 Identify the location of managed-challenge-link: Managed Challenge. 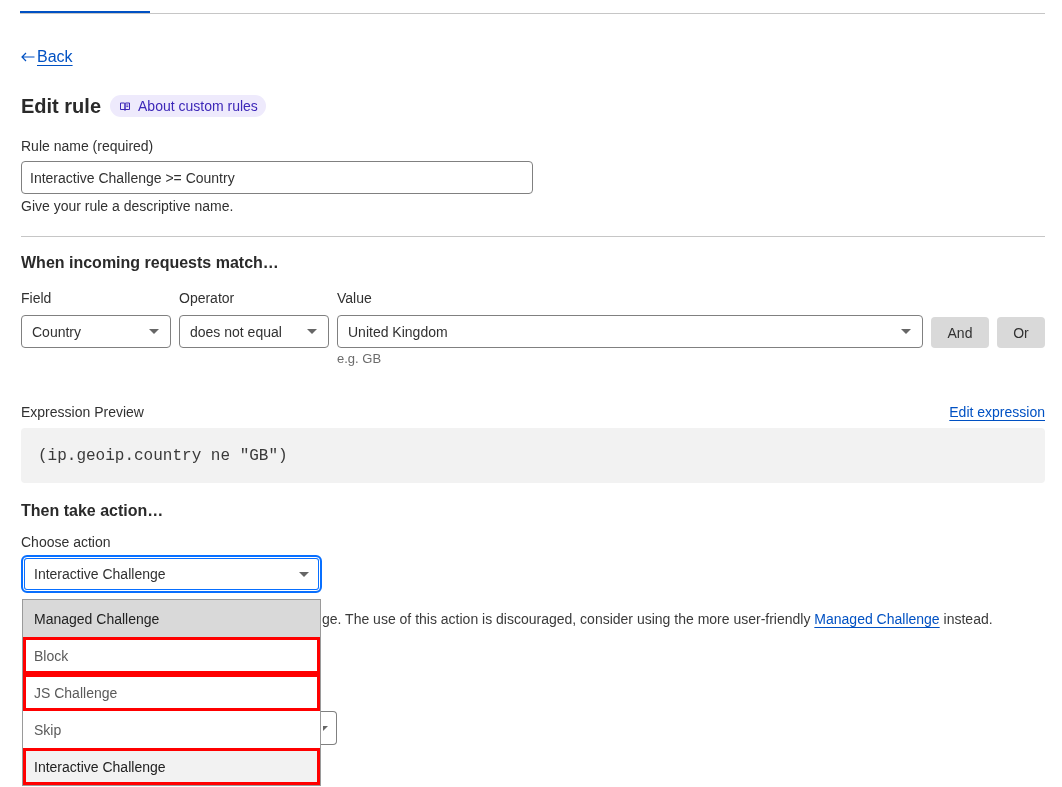
(877, 619).